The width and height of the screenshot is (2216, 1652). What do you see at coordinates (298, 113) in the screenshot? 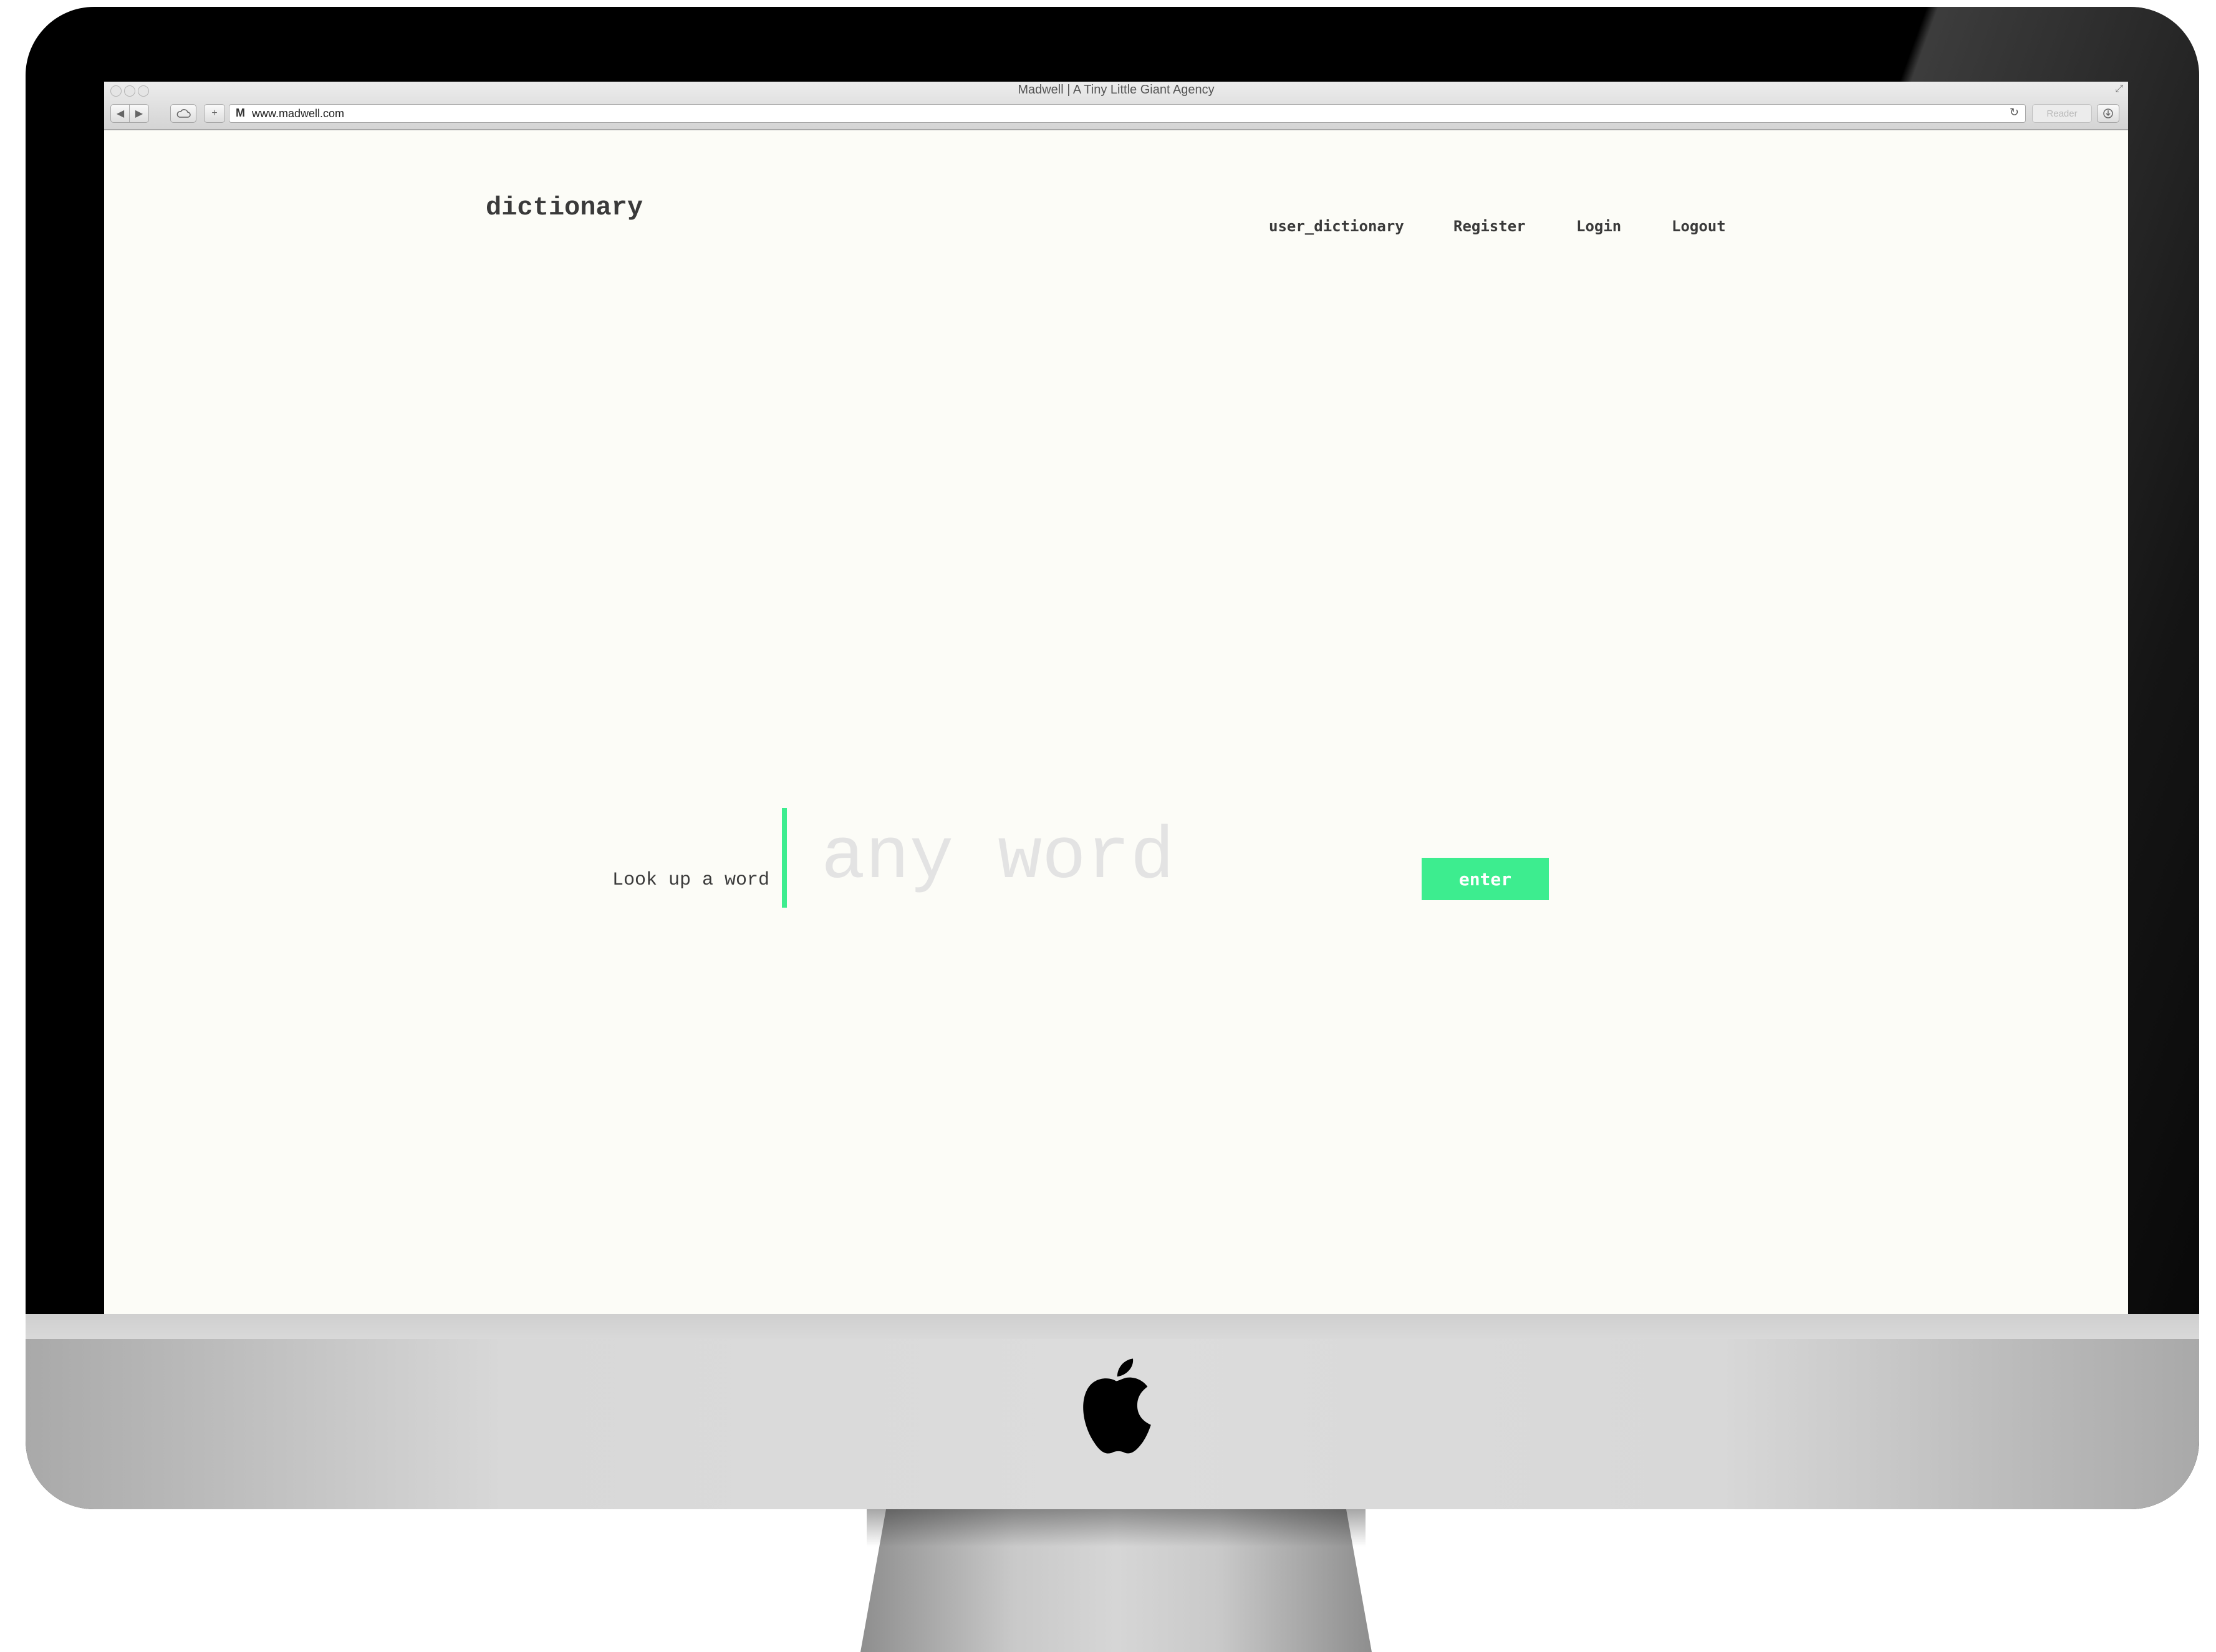
I see `url-text: www.madwell.com` at bounding box center [298, 113].